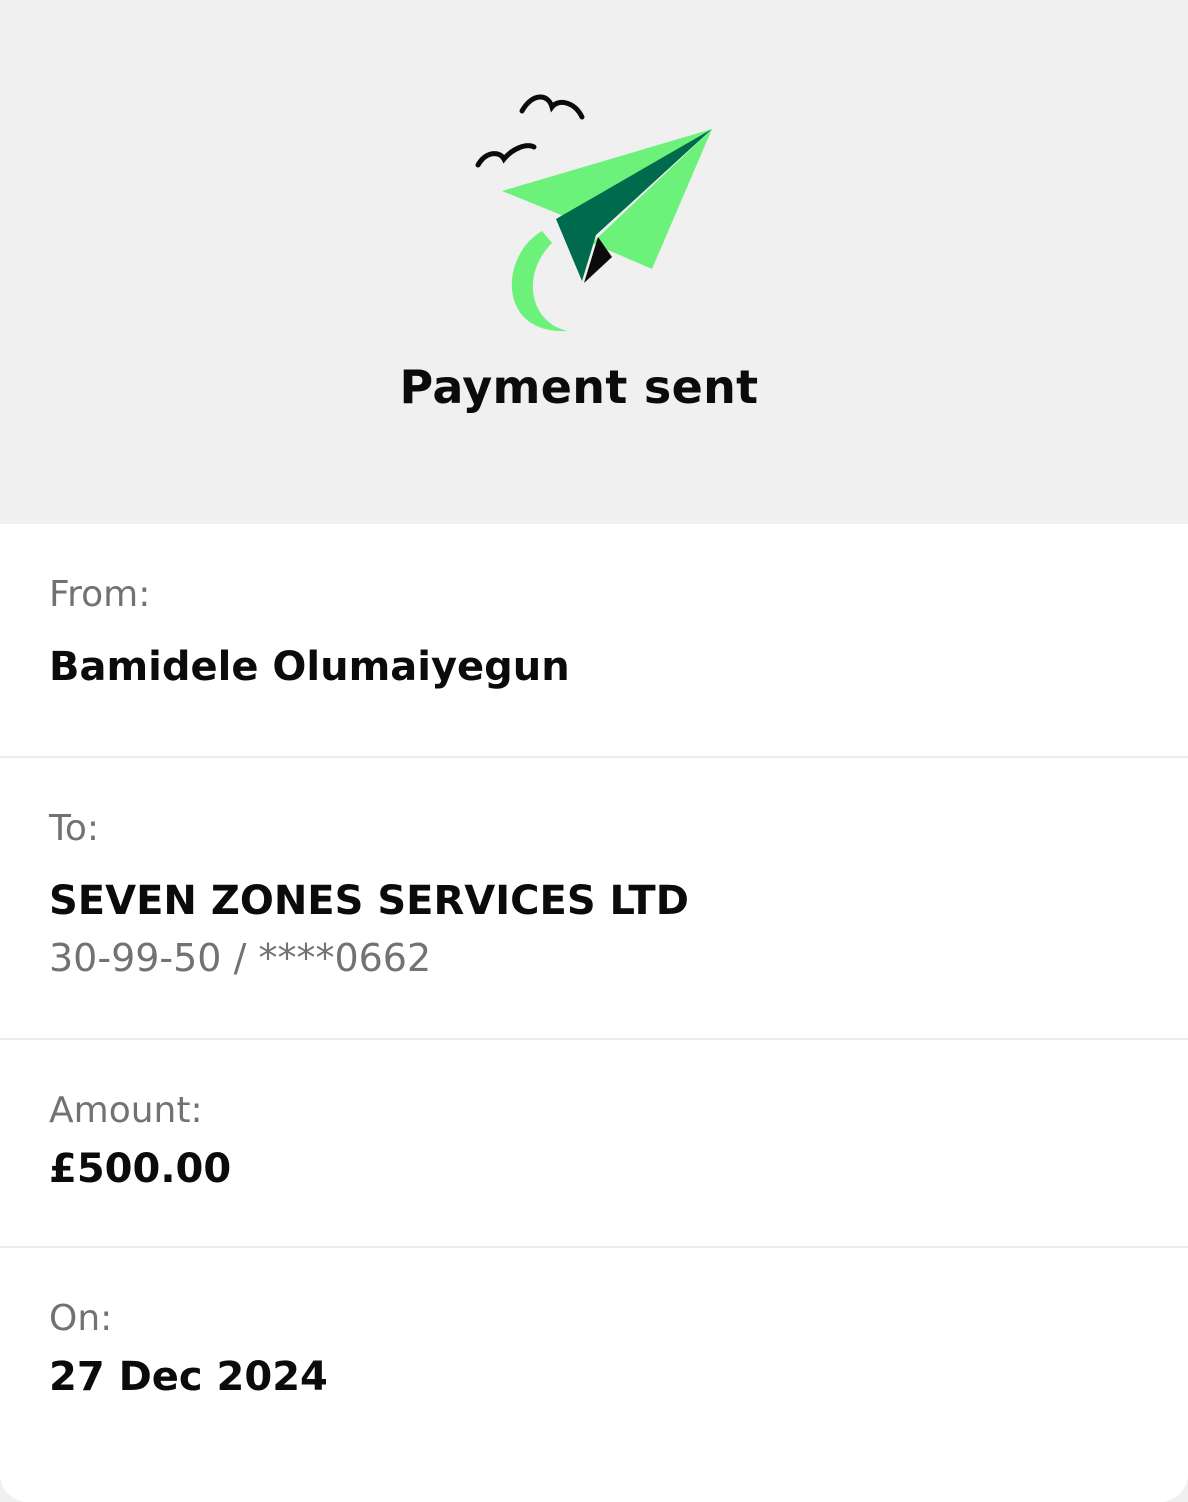 This screenshot has height=1502, width=1188. Describe the element at coordinates (240, 958) in the screenshot. I see `to-account-number: 30-99-50 / ****0662` at that location.